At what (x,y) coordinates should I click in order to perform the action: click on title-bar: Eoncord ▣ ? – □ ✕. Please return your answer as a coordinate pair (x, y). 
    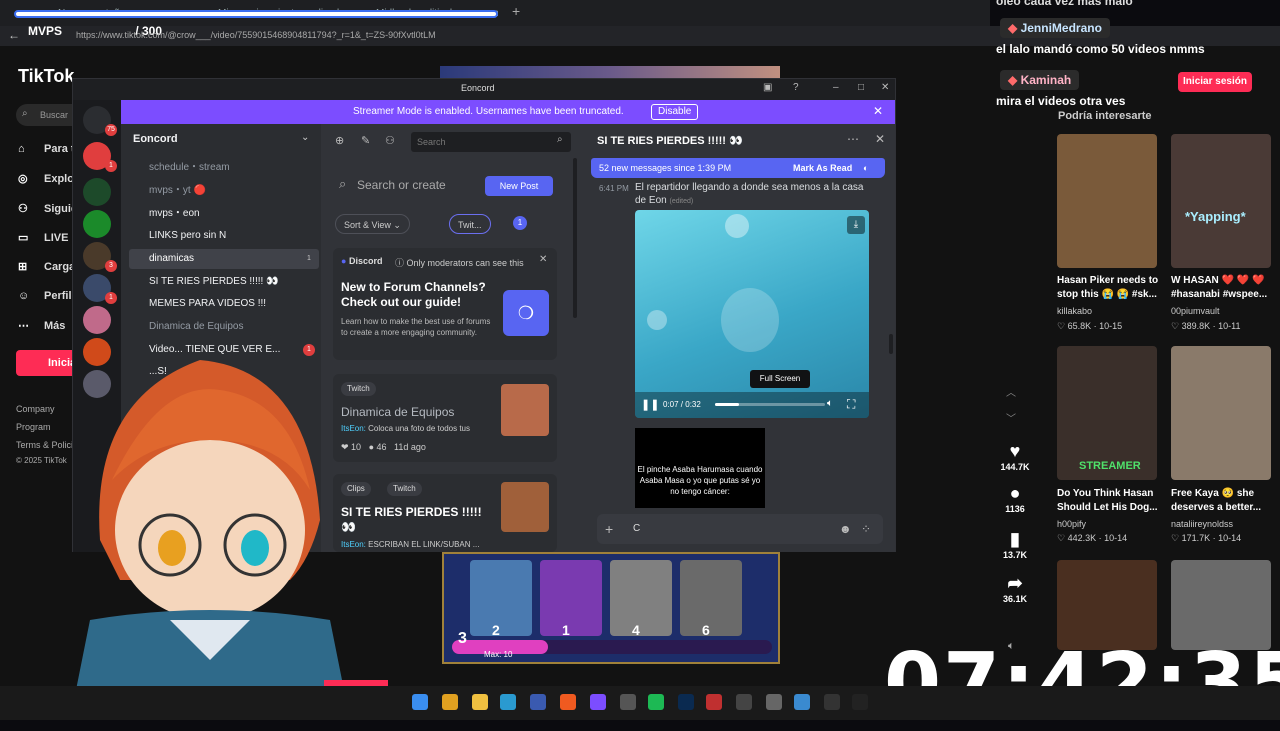
    Looking at the image, I should click on (484, 89).